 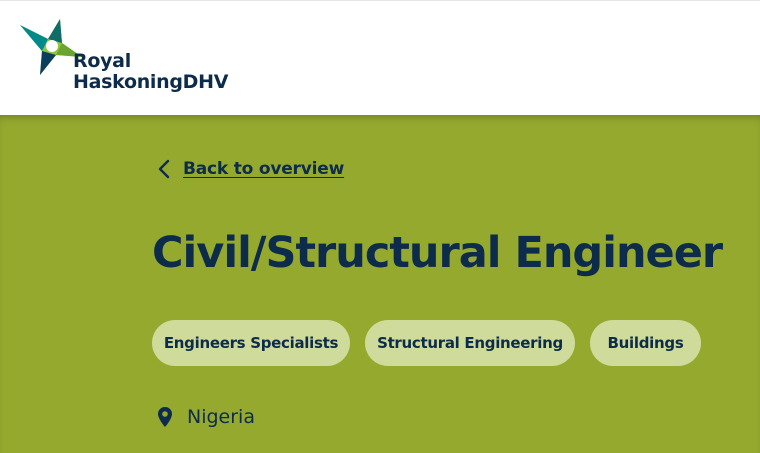 I want to click on location-text: Nigeria, so click(x=221, y=417).